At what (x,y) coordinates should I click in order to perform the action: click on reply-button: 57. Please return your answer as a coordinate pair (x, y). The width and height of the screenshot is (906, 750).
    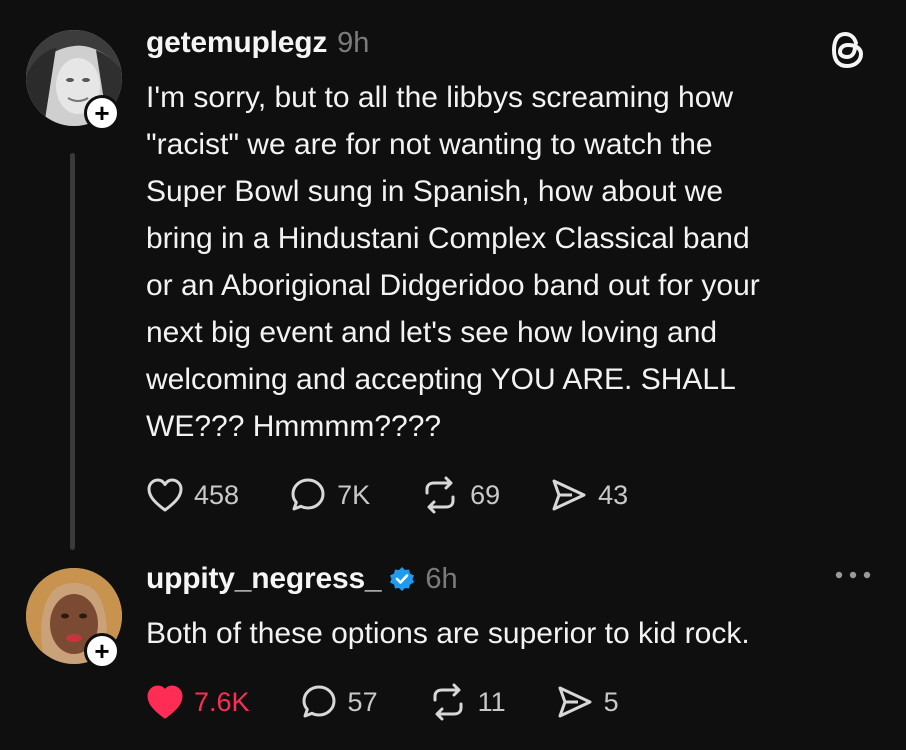
    Looking at the image, I should click on (339, 702).